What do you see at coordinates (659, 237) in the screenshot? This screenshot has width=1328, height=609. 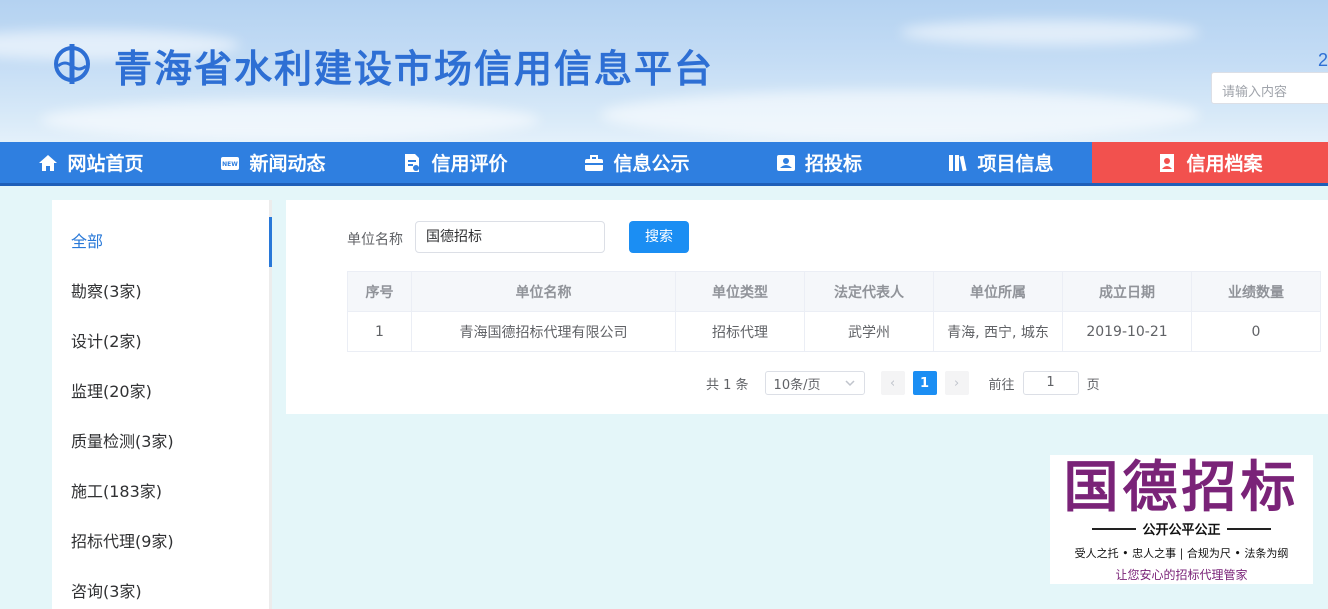 I see `search-button: 搜索` at bounding box center [659, 237].